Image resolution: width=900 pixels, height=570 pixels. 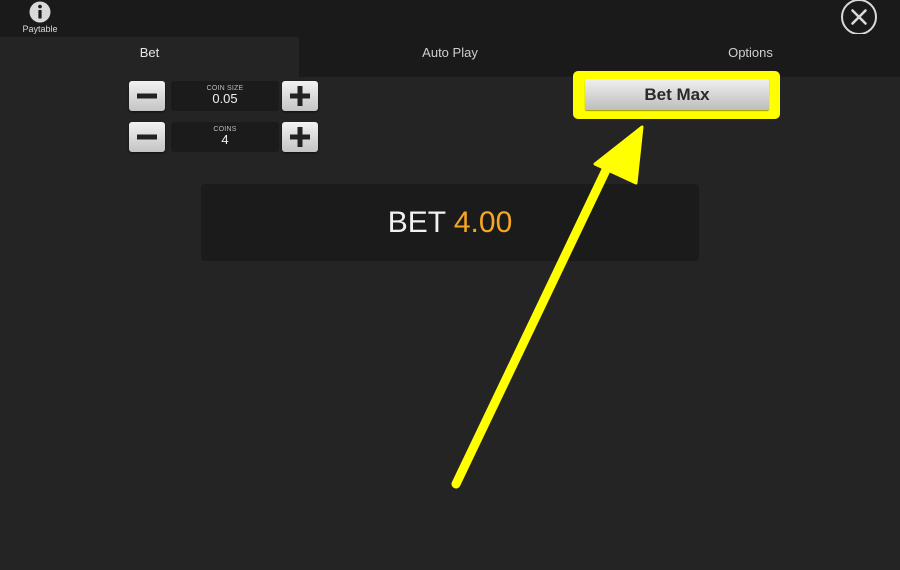 I want to click on close-icon, so click(x=859, y=17).